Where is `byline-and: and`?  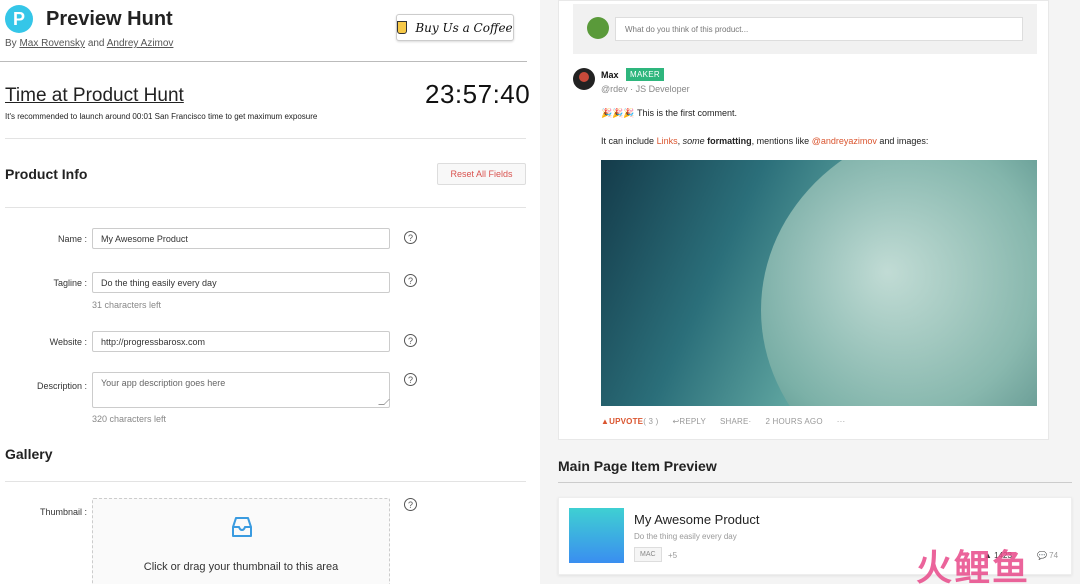
byline-and: and is located at coordinates (96, 43).